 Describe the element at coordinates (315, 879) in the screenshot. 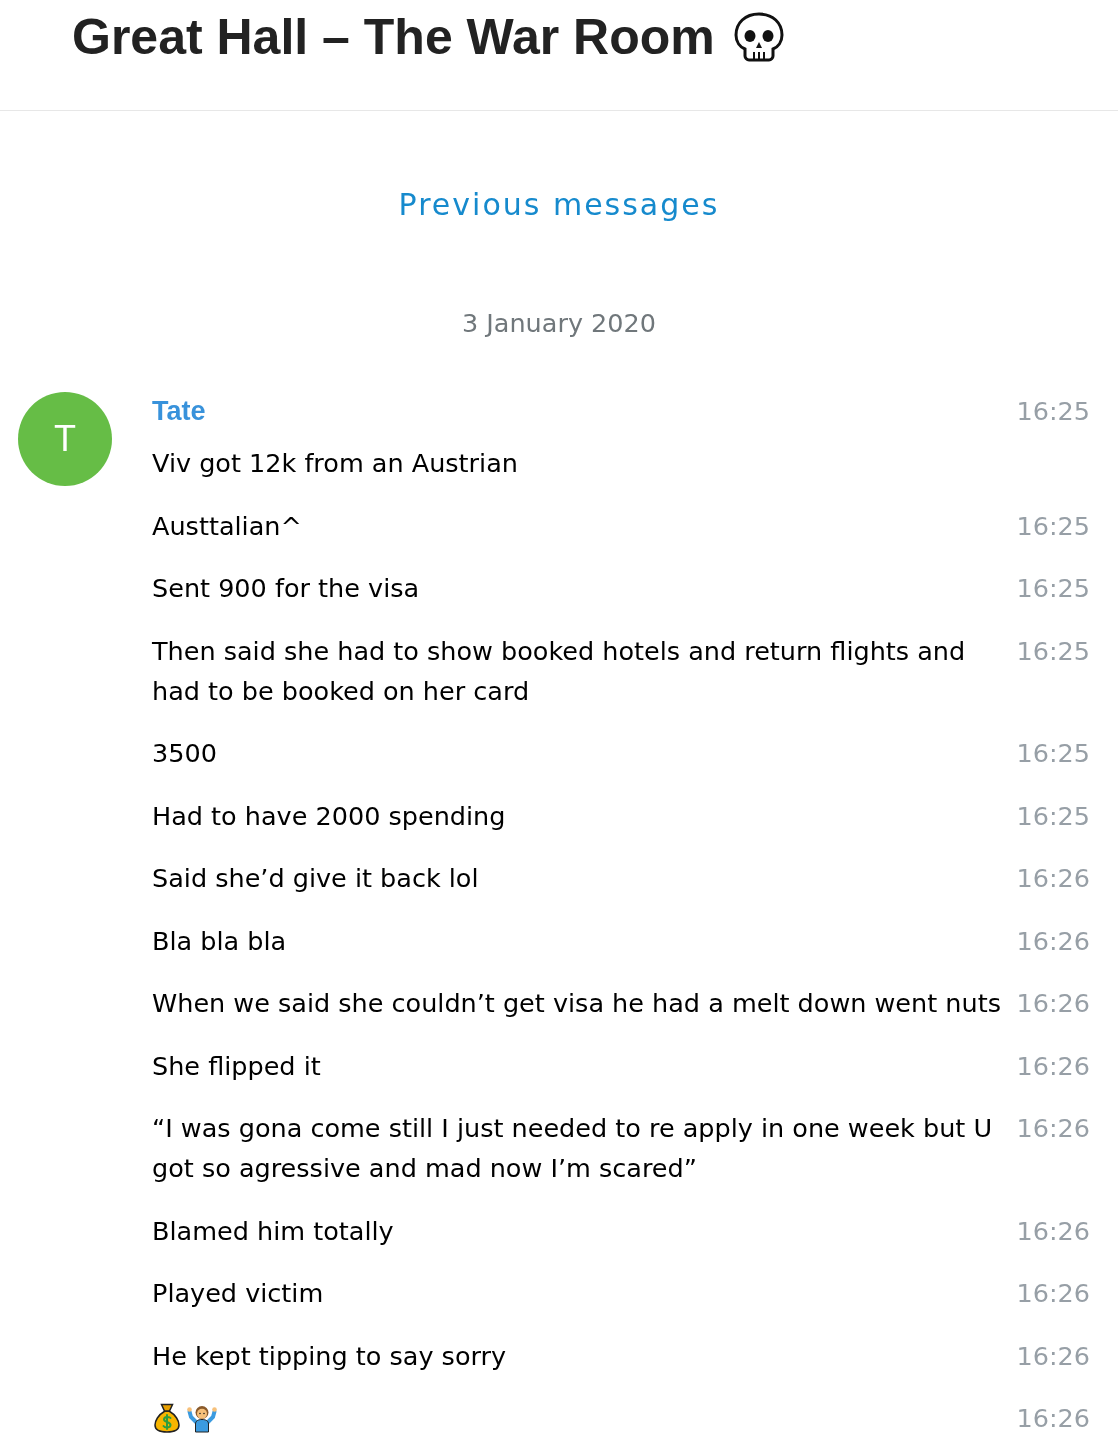

I see `message-text: Said she’d give it back lol` at that location.